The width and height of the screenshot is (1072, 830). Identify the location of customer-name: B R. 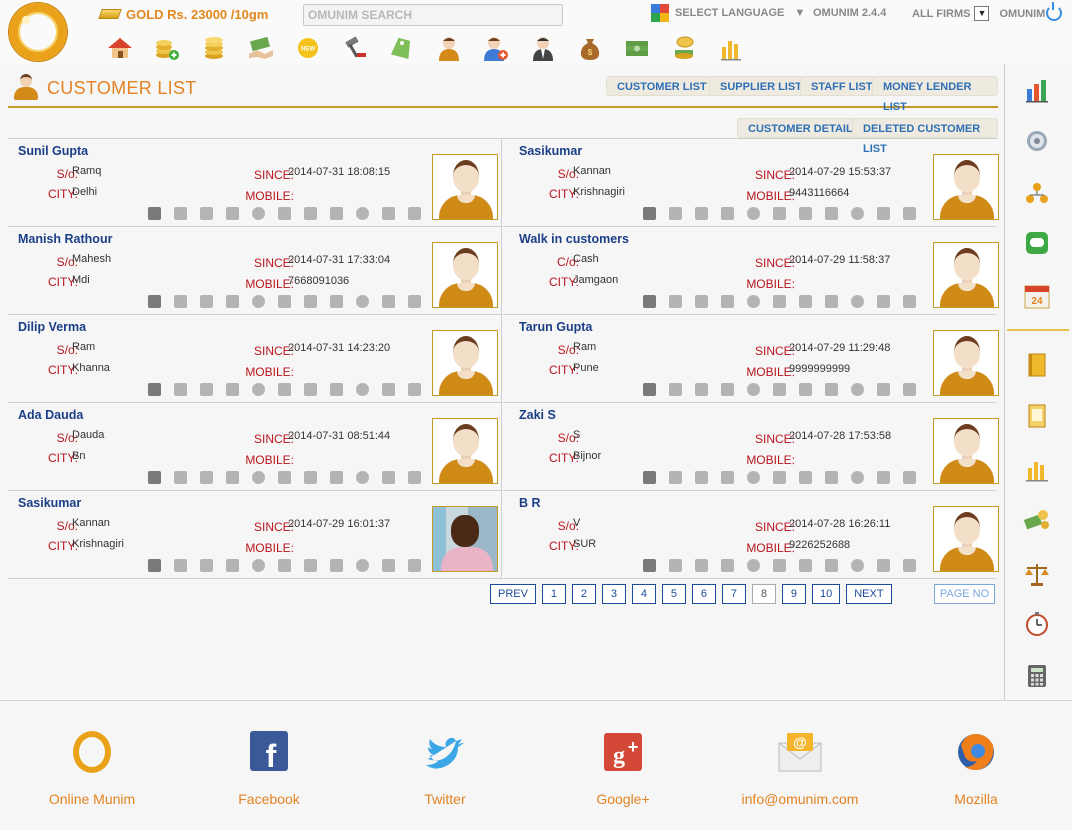
(530, 503).